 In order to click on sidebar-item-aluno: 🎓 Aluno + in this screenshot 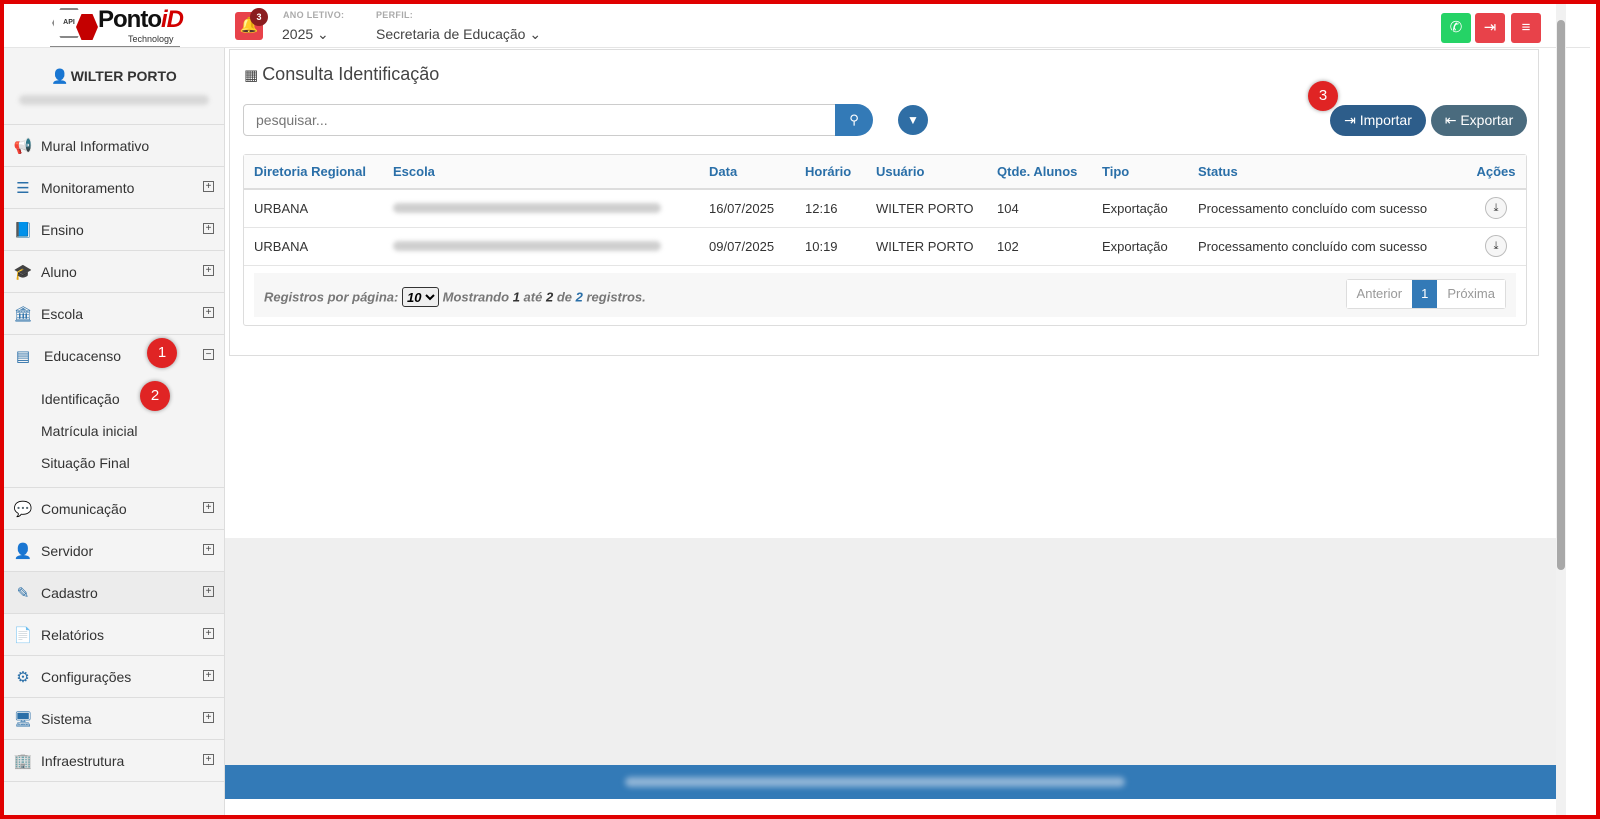, I will do `click(114, 272)`.